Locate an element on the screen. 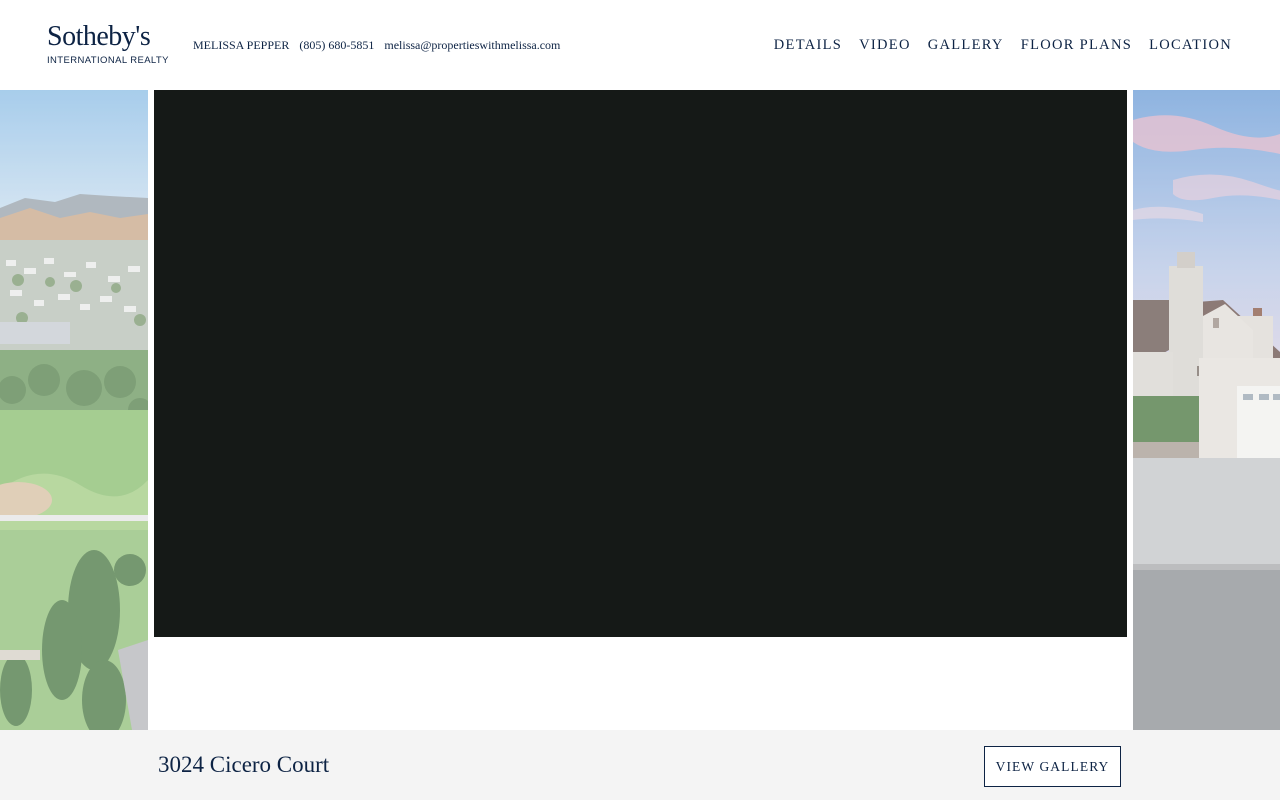 This screenshot has width=1280, height=800. next-slide-photo is located at coordinates (1206, 410).